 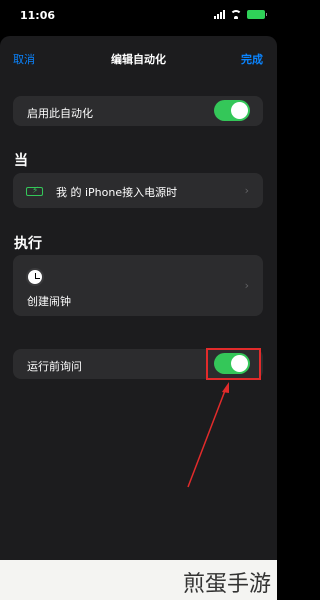 What do you see at coordinates (208, 435) in the screenshot?
I see `annotation-arrow` at bounding box center [208, 435].